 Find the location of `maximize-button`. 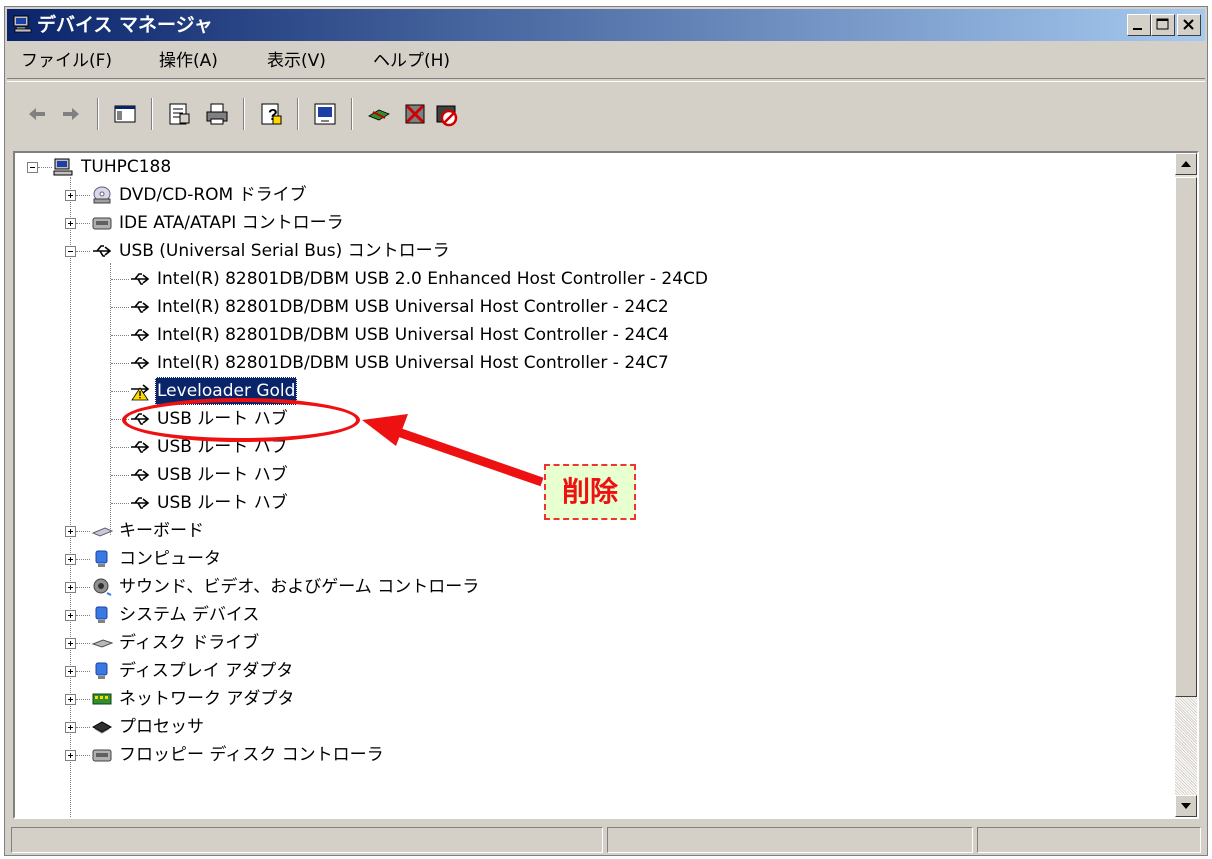

maximize-button is located at coordinates (1163, 25).